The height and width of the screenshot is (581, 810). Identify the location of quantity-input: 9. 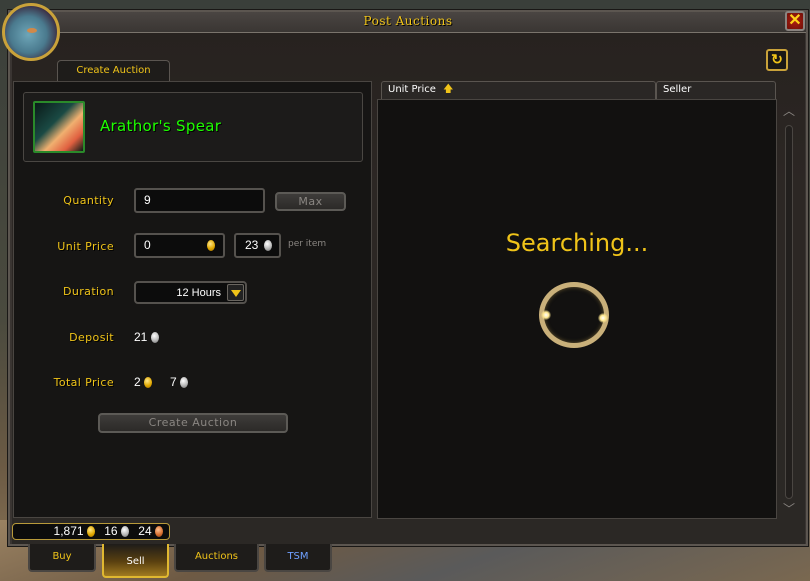
(199, 200).